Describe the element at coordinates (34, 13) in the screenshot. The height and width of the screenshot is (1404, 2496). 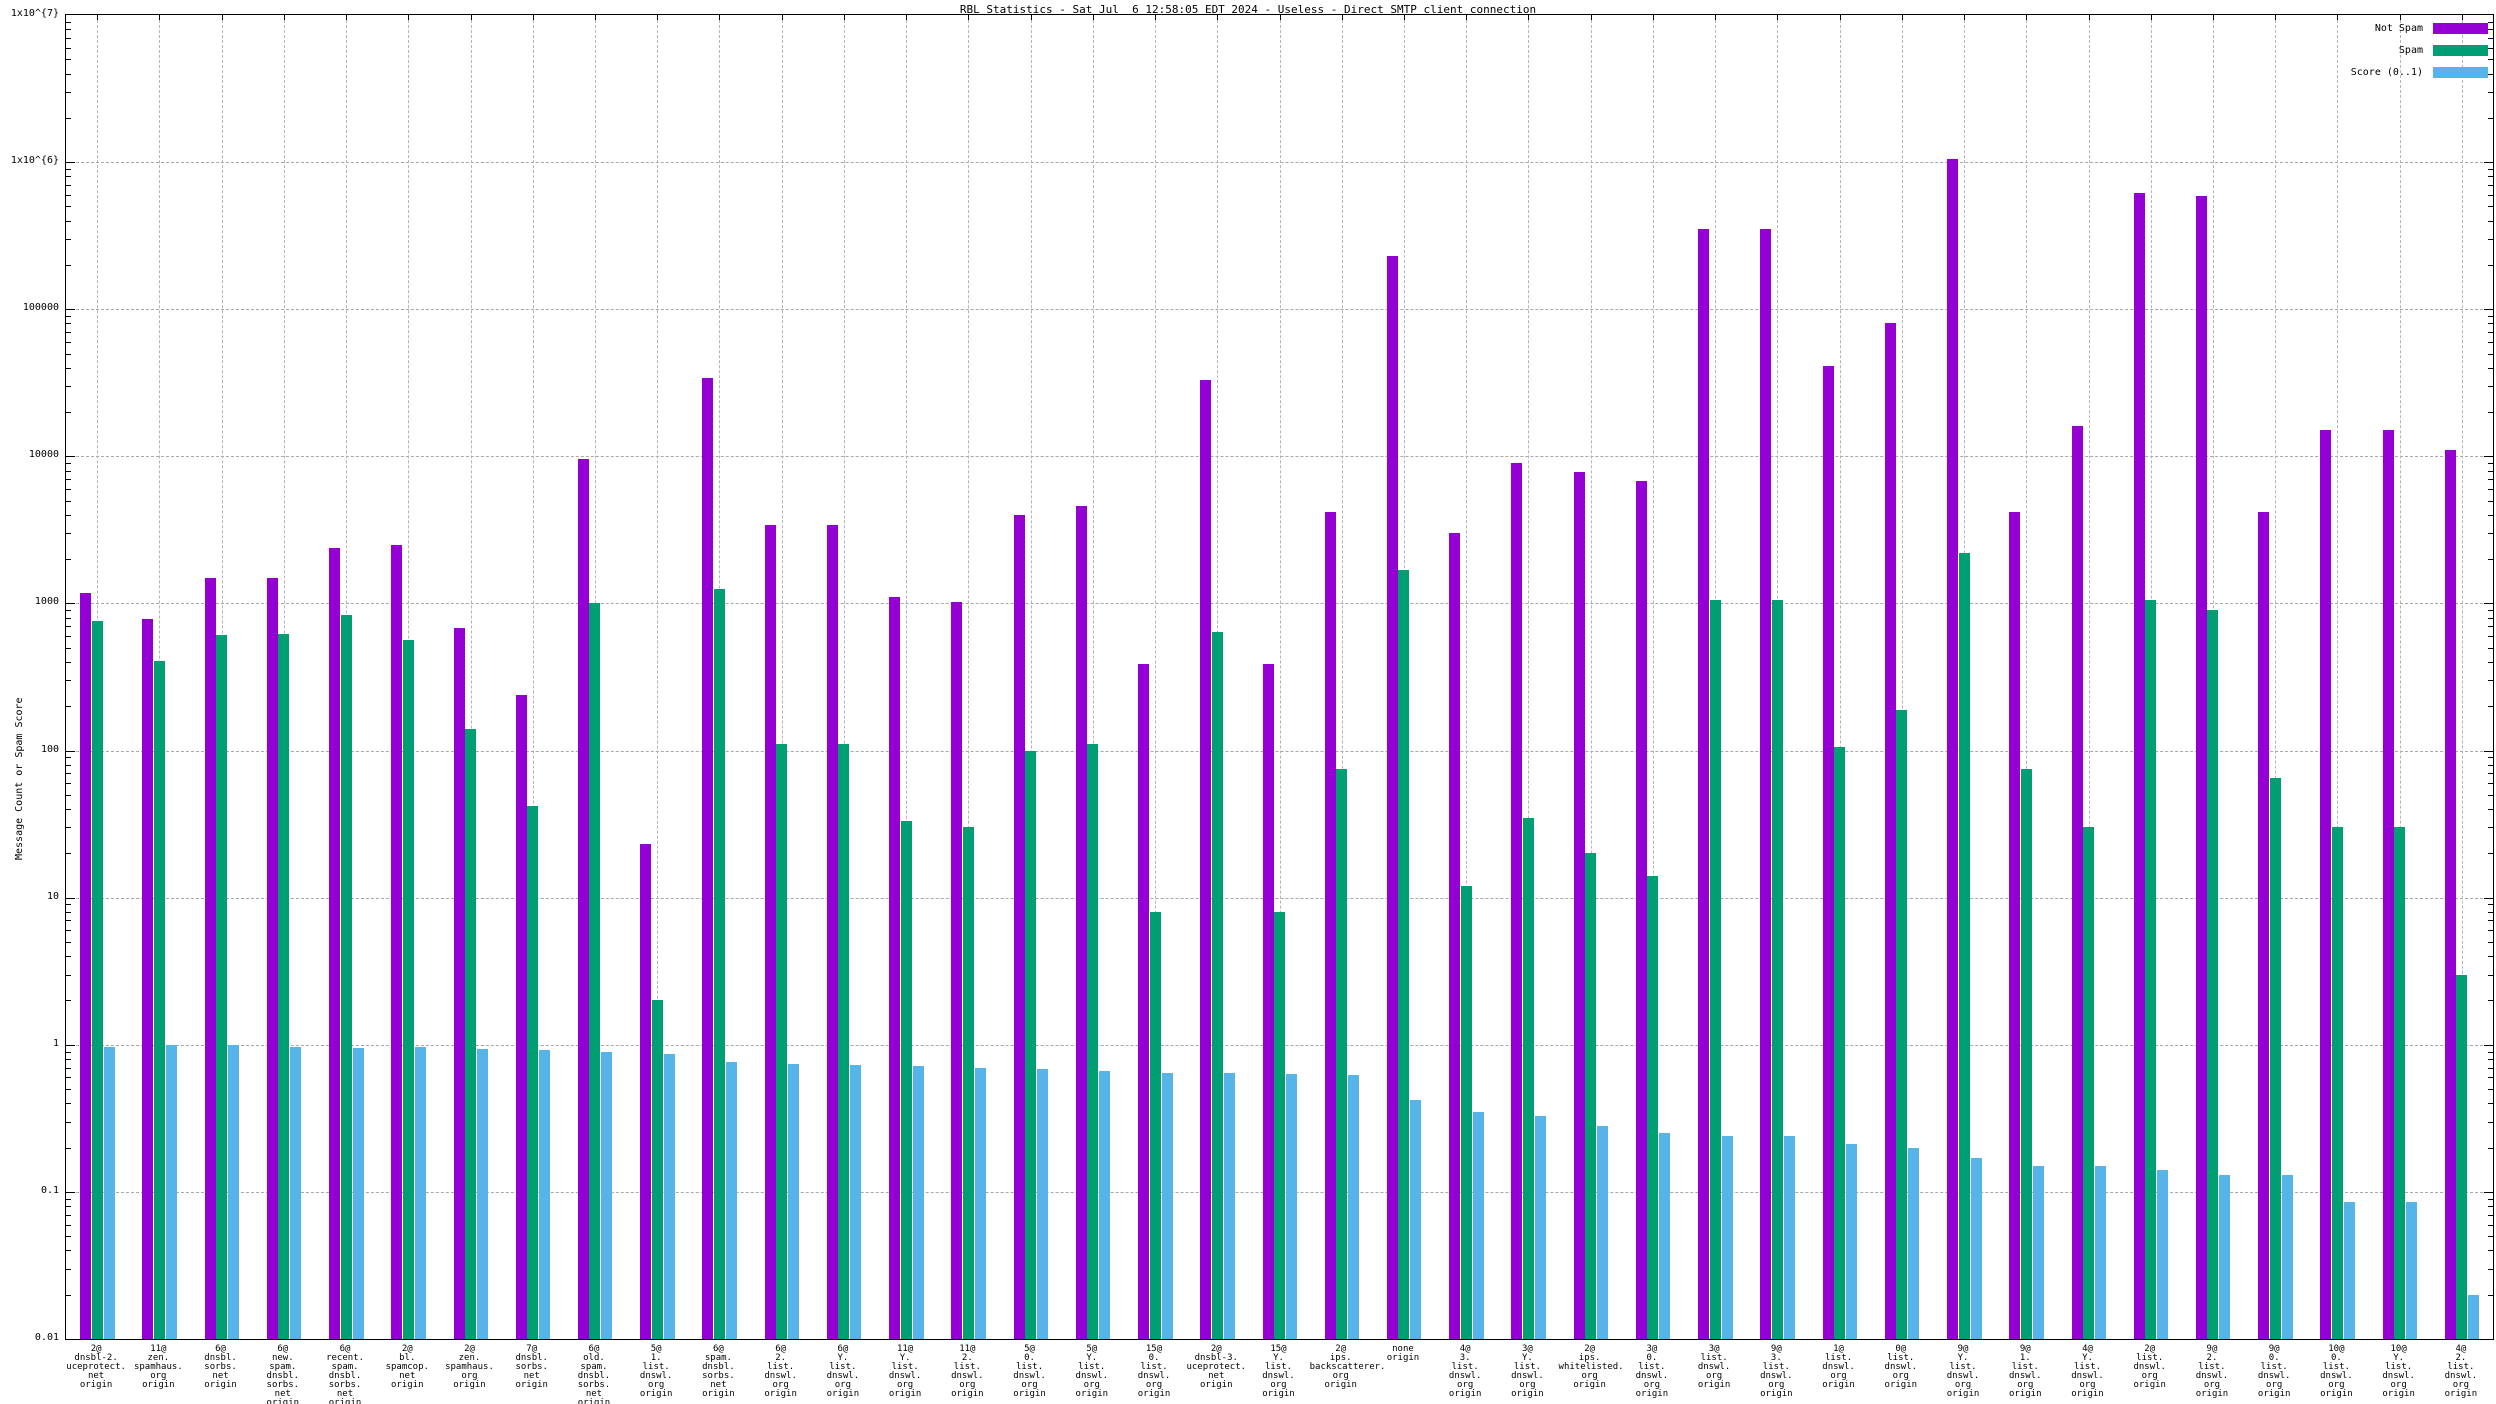
I see `y-tick-label: 1x10^{7}` at that location.